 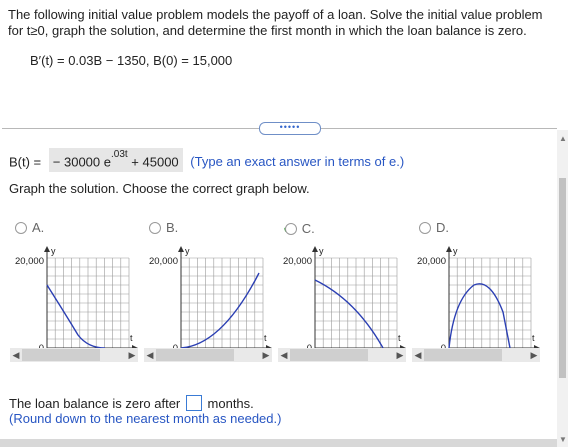 I want to click on initial-value-problem: B′(t) = 0.03B − 1350, B(0) = 15,000, so click(x=131, y=60).